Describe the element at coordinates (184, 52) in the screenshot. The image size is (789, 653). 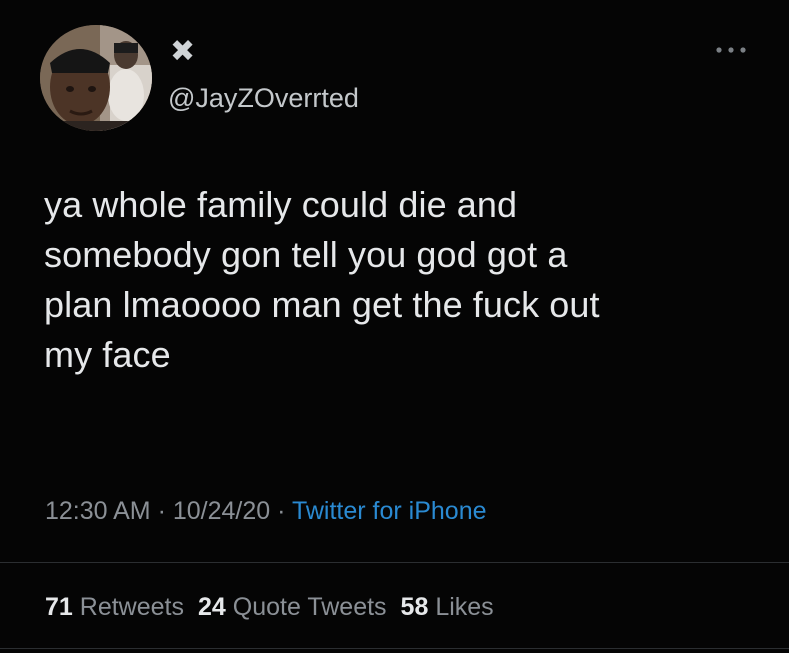
I see `display-name: ✖` at that location.